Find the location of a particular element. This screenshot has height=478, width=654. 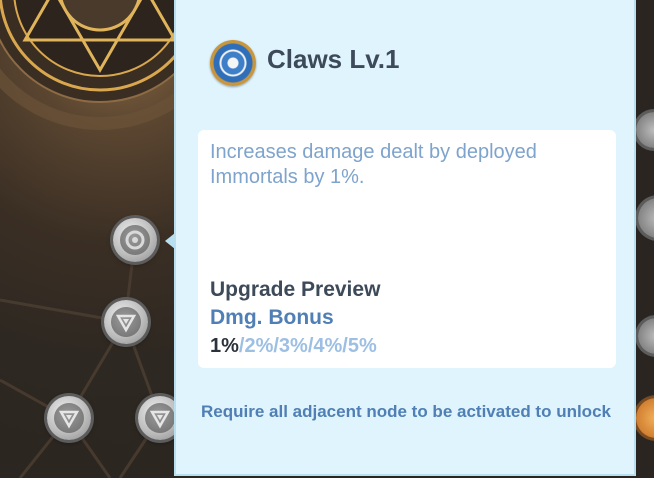

level-values: 1%/2%/3%/4%/5% is located at coordinates (293, 346).